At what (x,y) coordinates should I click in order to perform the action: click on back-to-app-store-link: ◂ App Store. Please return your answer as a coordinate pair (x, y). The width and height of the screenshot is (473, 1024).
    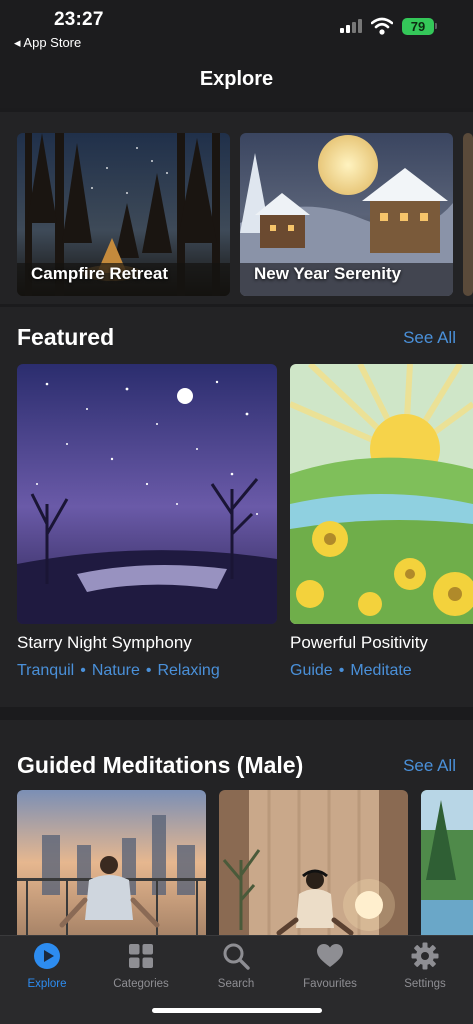
    Looking at the image, I should click on (47, 43).